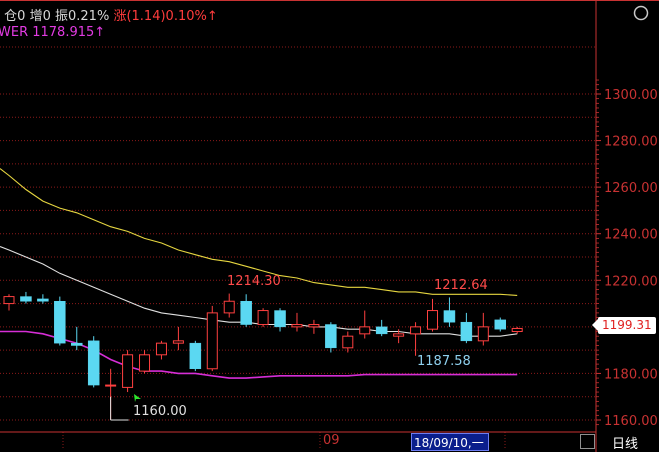 Image resolution: width=659 pixels, height=452 pixels. I want to click on price-label: 1160.00, so click(631, 421).